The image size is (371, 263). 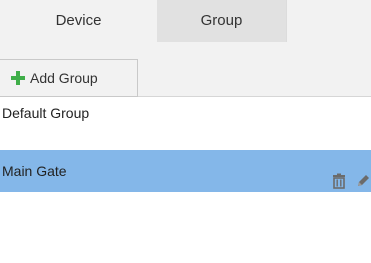 What do you see at coordinates (18, 78) in the screenshot?
I see `plus-icon` at bounding box center [18, 78].